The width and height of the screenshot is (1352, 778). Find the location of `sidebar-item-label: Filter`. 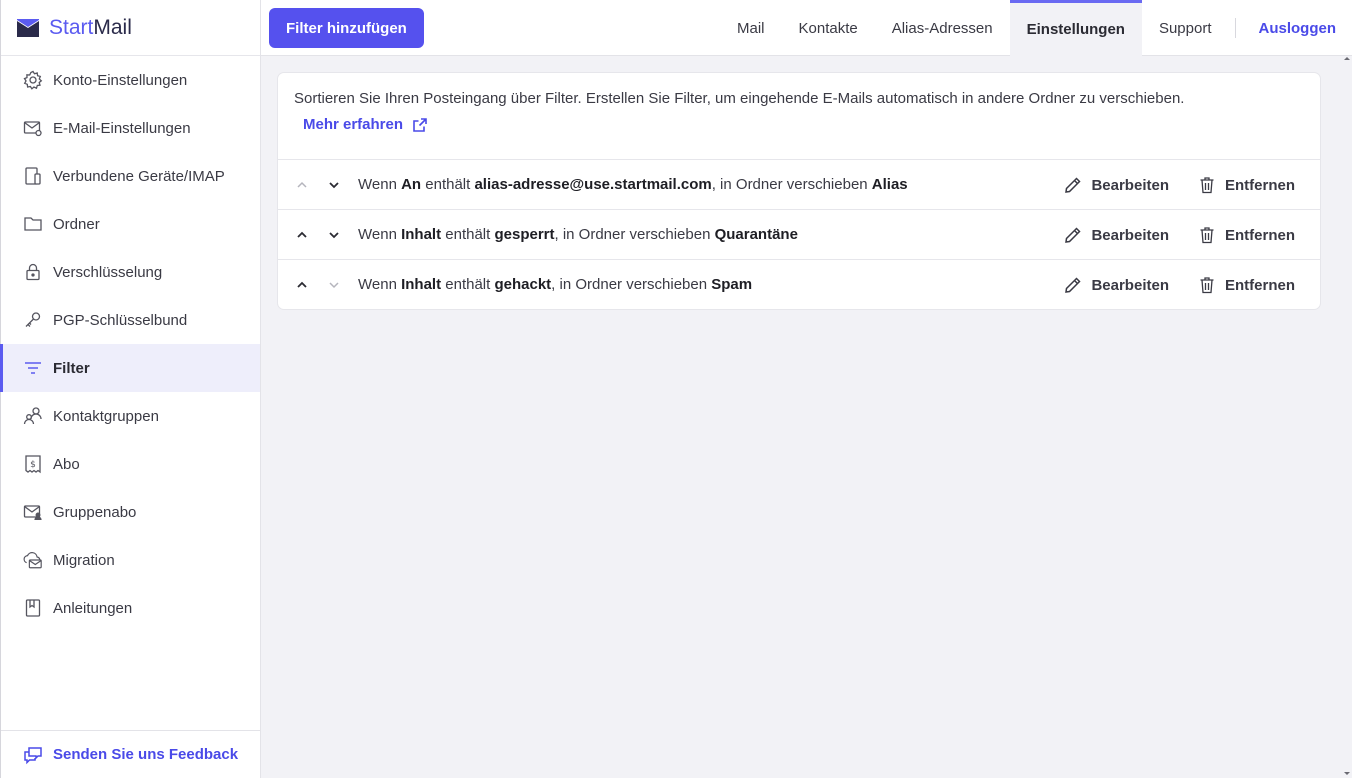

sidebar-item-label: Filter is located at coordinates (71, 368).